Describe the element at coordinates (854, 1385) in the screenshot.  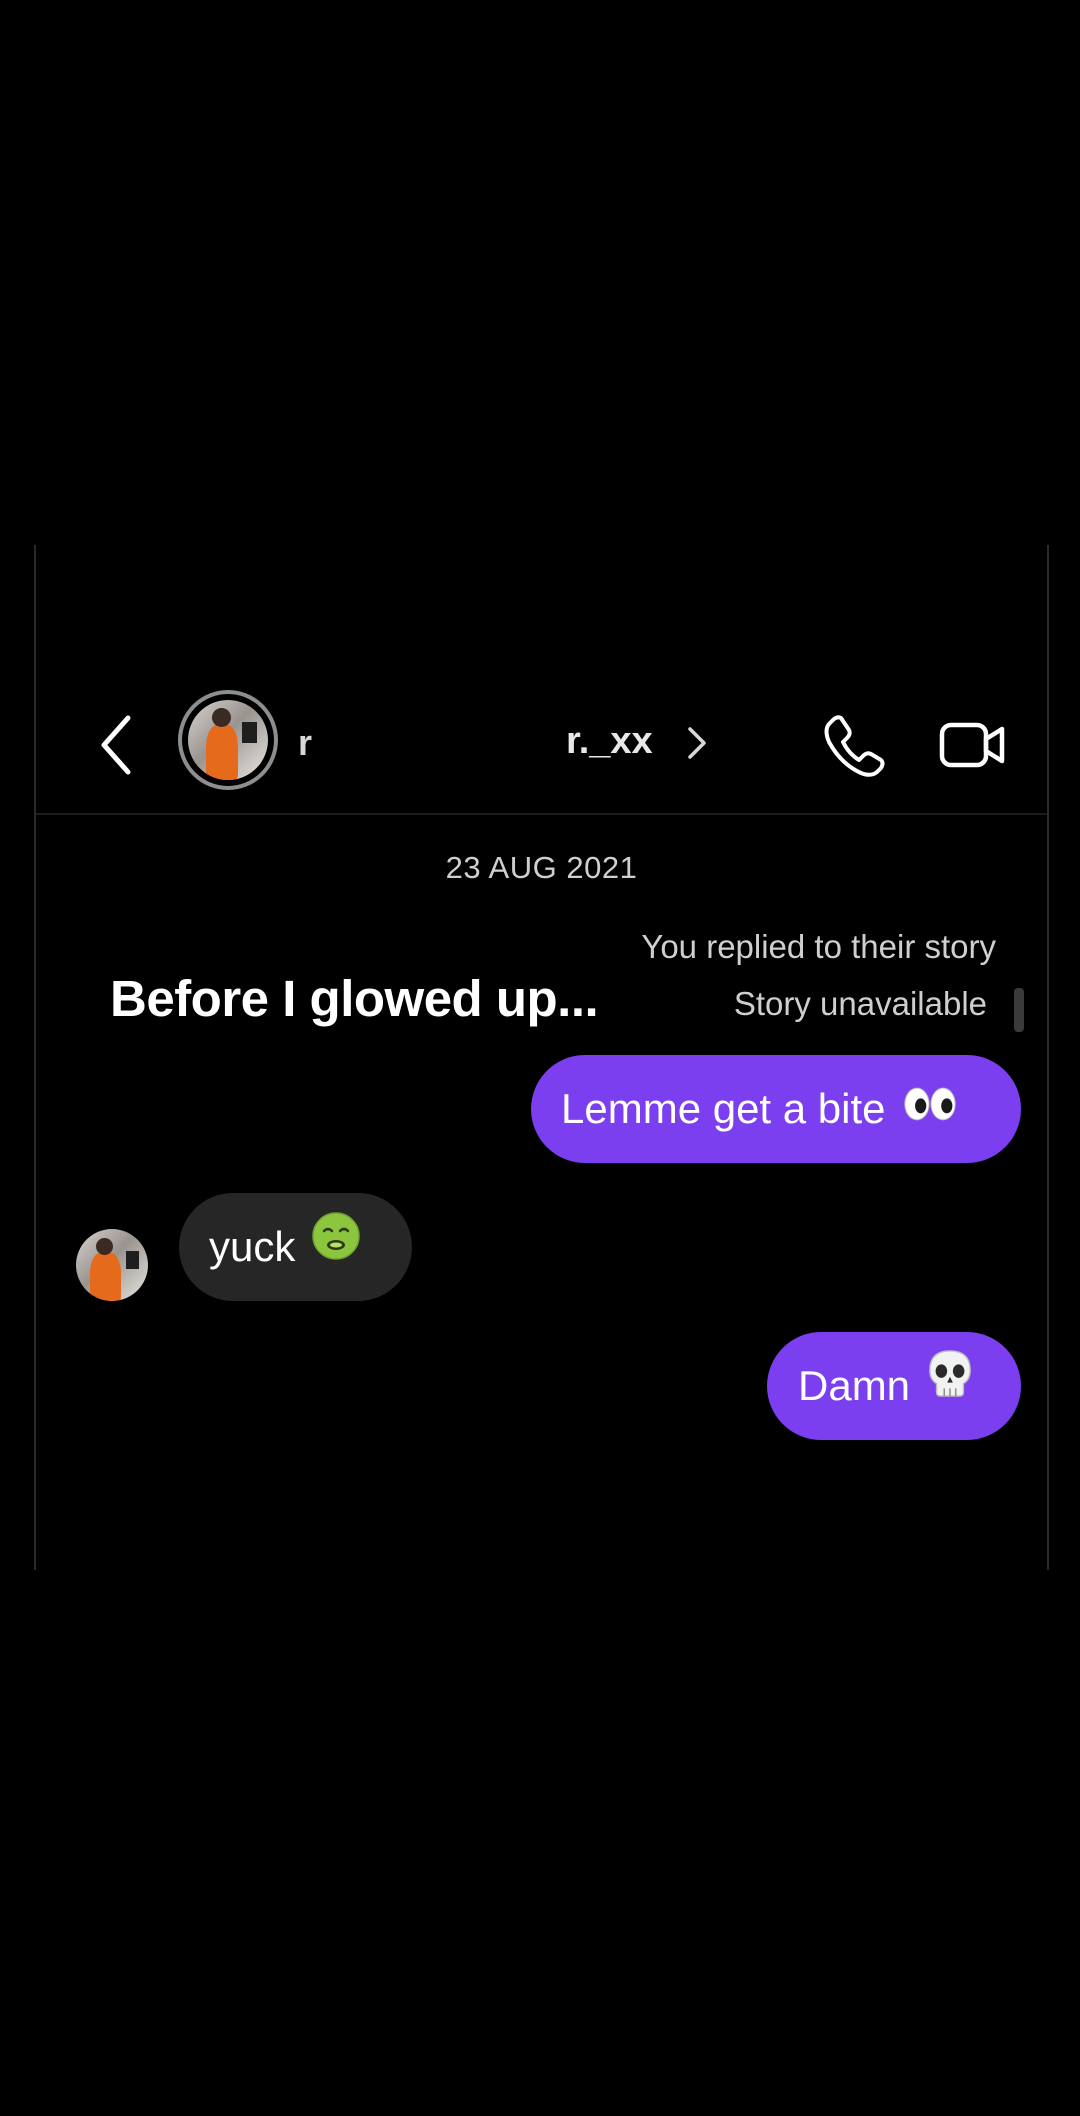
I see `message-text: Damn` at that location.